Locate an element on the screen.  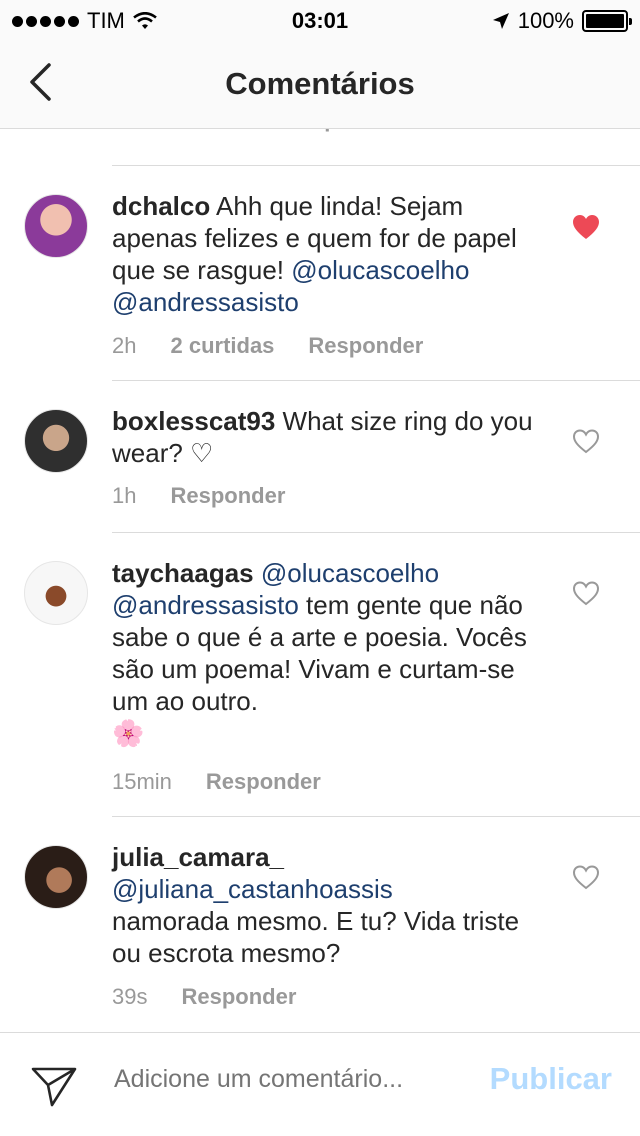
page-title: Comentários is located at coordinates (320, 83).